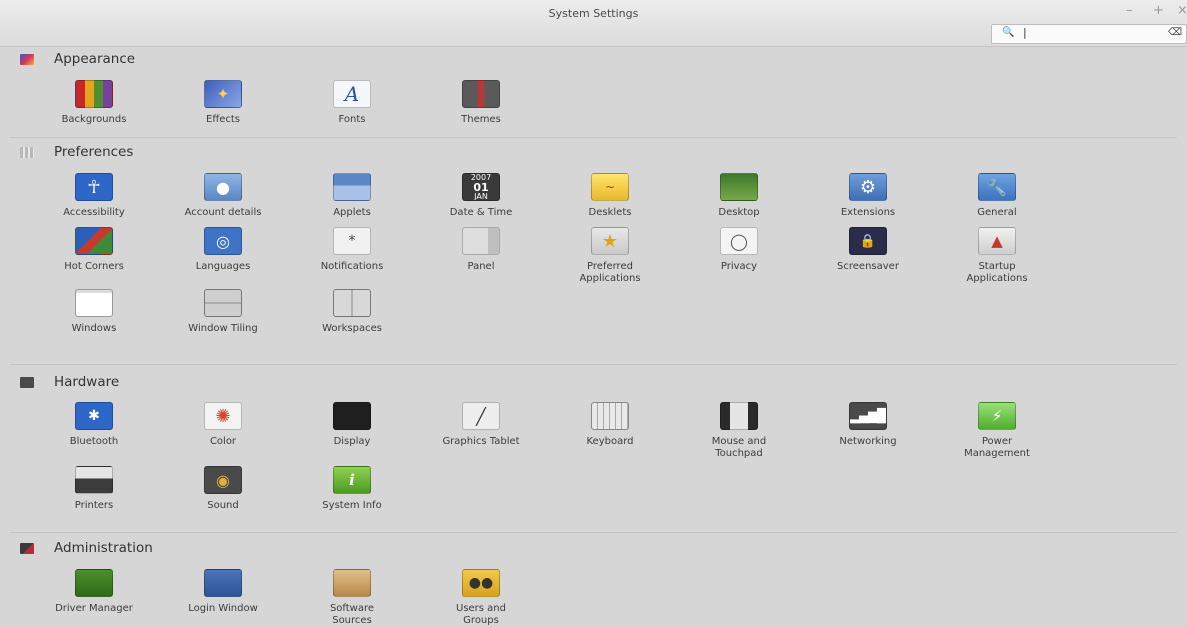 This screenshot has height=627, width=1187. What do you see at coordinates (94, 608) in the screenshot?
I see `item-label: Driver Manager` at bounding box center [94, 608].